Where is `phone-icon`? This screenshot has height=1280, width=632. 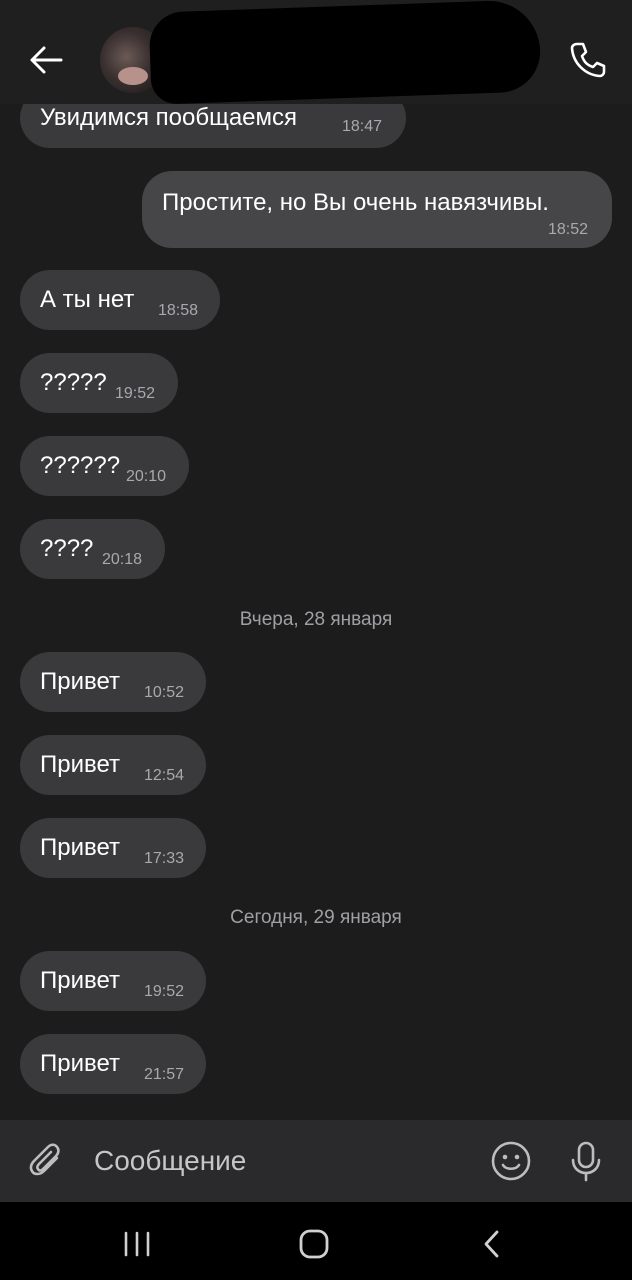 phone-icon is located at coordinates (588, 60).